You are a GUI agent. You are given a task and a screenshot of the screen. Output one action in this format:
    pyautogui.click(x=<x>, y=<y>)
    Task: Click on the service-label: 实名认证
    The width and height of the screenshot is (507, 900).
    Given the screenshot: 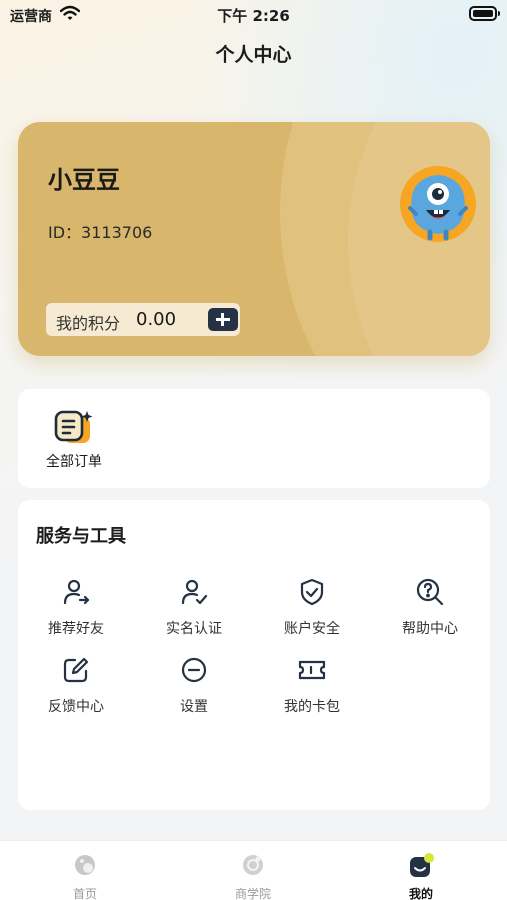 What is the action you would take?
    pyautogui.click(x=194, y=629)
    